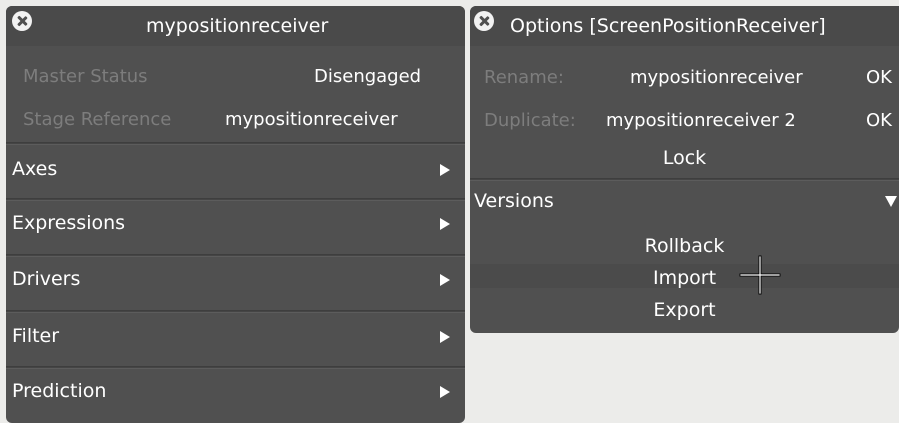 This screenshot has width=899, height=423. Describe the element at coordinates (235, 395) in the screenshot. I see `menu-item-prediction: Prediction` at that location.